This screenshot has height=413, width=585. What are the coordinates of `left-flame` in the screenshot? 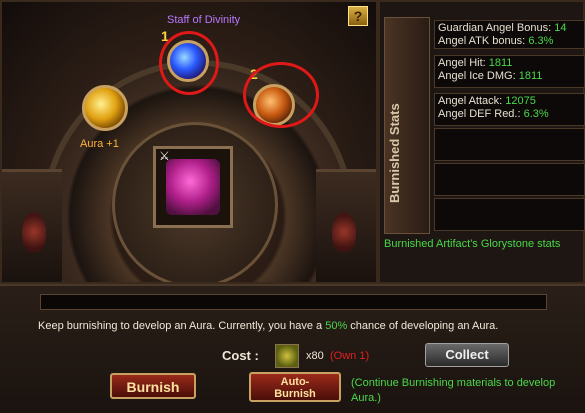 It's located at (34, 232).